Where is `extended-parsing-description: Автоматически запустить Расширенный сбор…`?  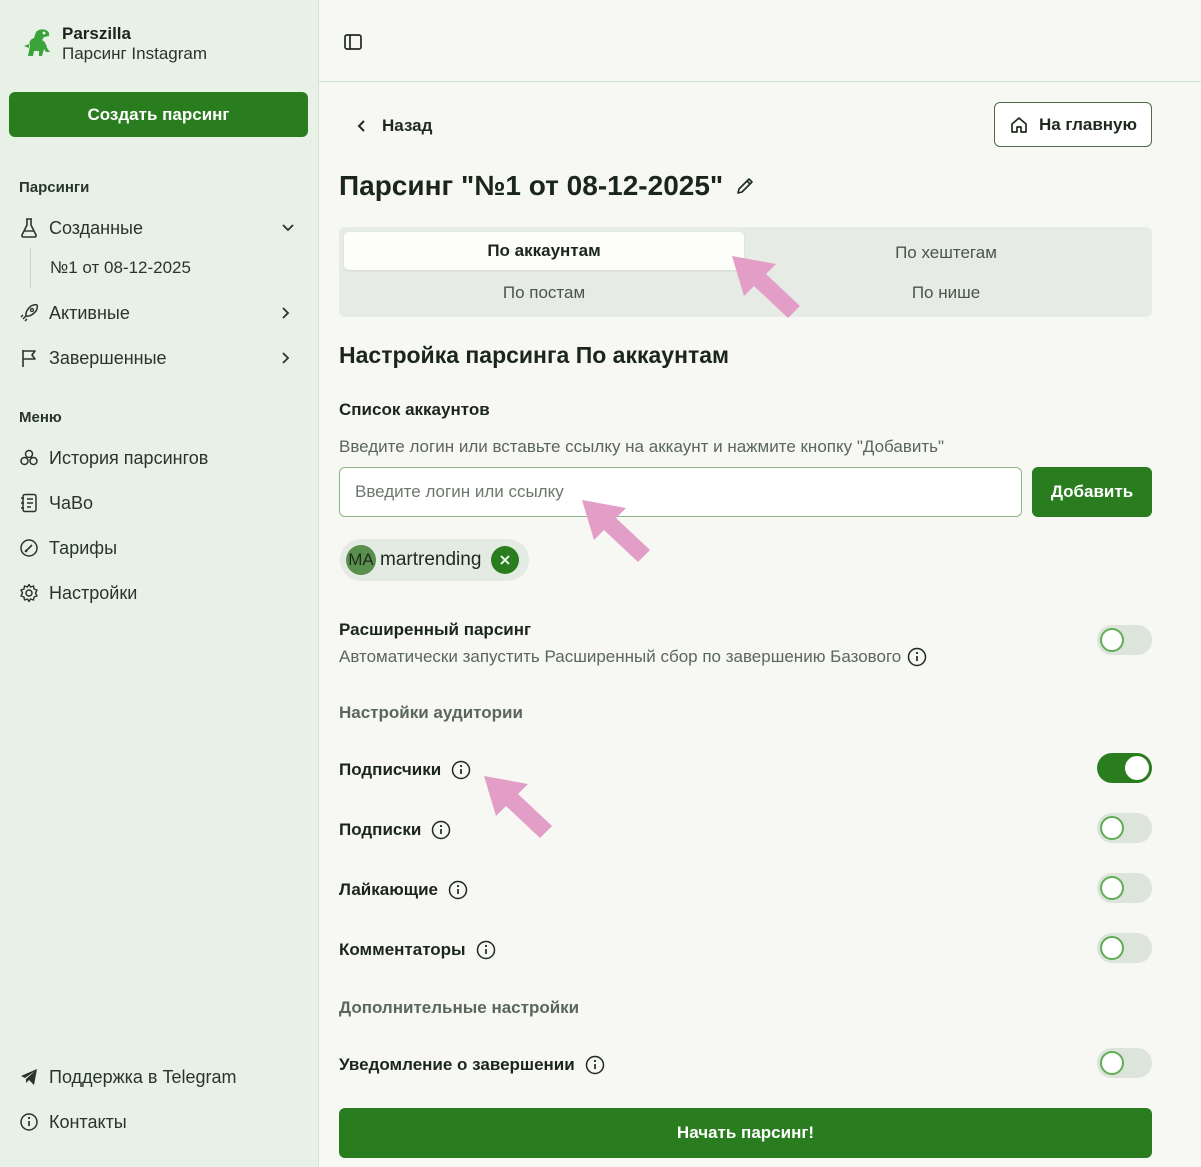
extended-parsing-description: Автоматически запустить Расширенный сбор… is located at coordinates (620, 656).